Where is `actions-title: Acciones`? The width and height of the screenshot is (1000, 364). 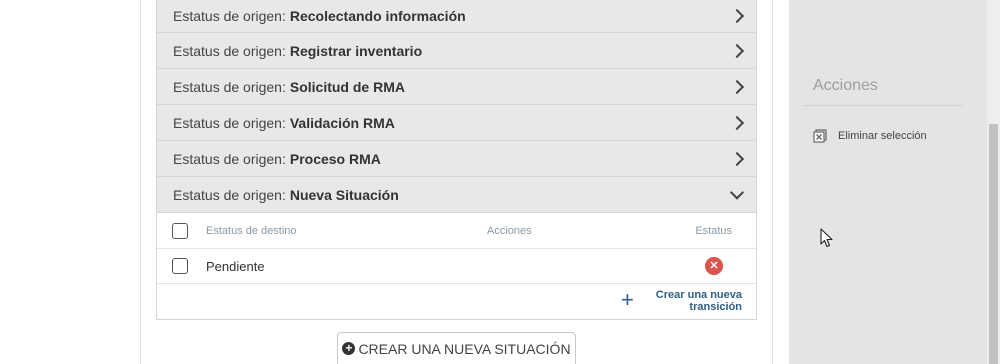 actions-title: Acciones is located at coordinates (845, 85).